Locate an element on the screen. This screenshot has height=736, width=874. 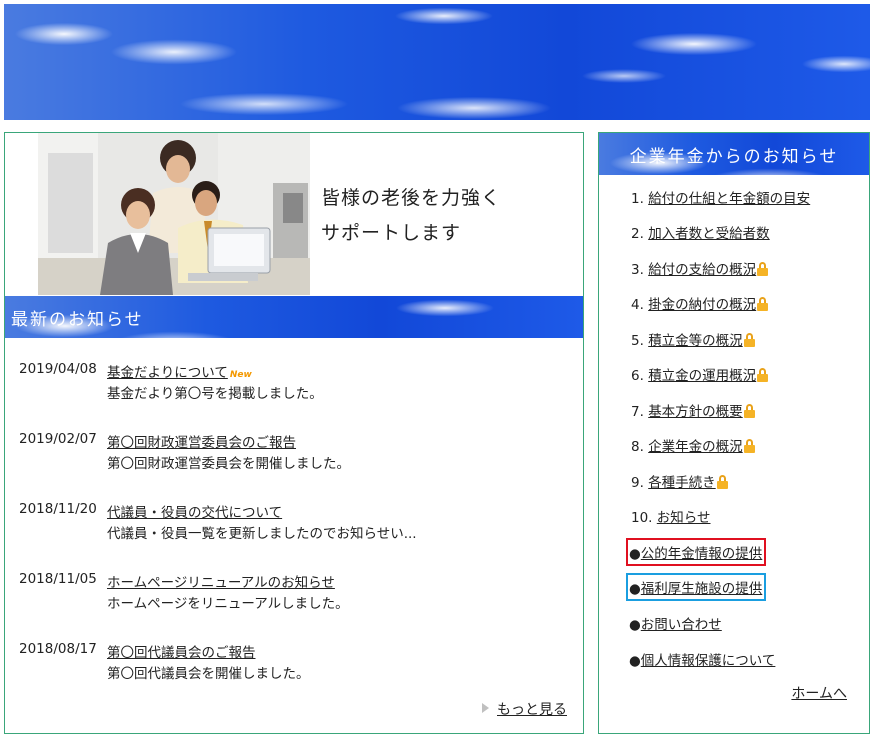
sidebar-item-link: 掛金の納付の概況 is located at coordinates (702, 305).